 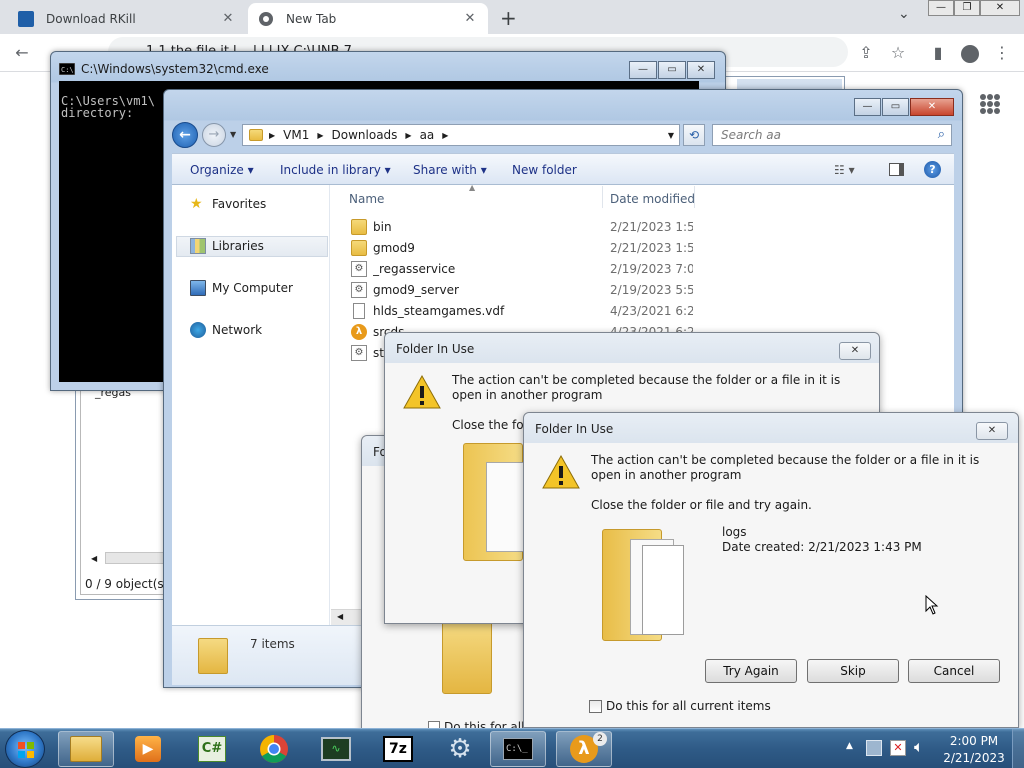 What do you see at coordinates (694, 197) in the screenshot?
I see `column-divider` at bounding box center [694, 197].